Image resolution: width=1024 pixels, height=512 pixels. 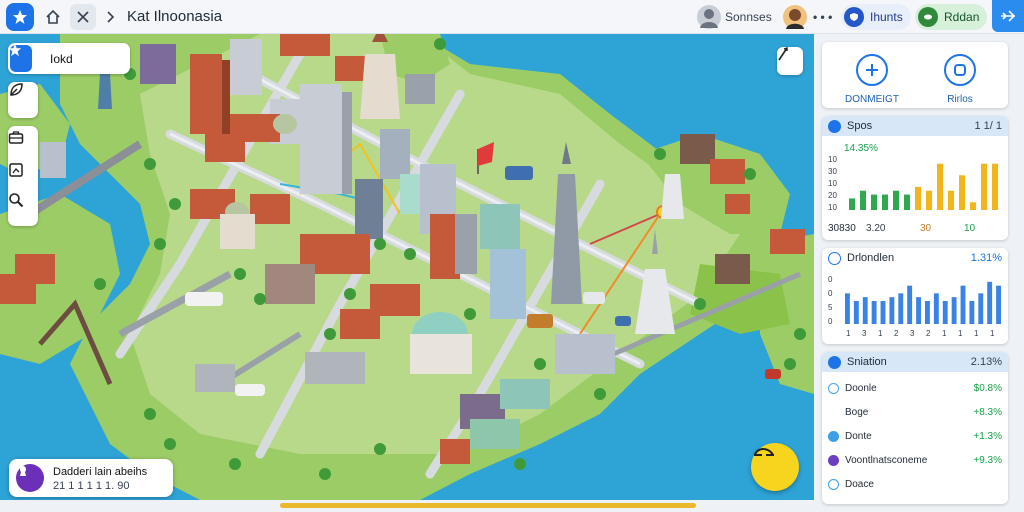 I want to click on card-header: Drlondlen 1.31%, so click(x=915, y=258).